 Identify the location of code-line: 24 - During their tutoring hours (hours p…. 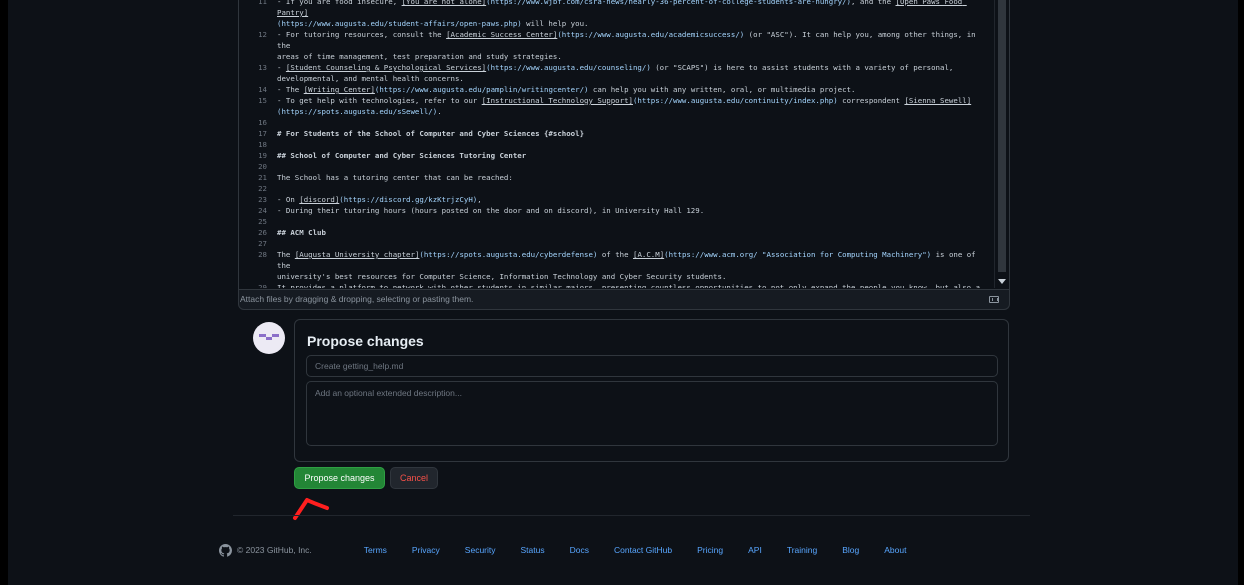
(617, 210).